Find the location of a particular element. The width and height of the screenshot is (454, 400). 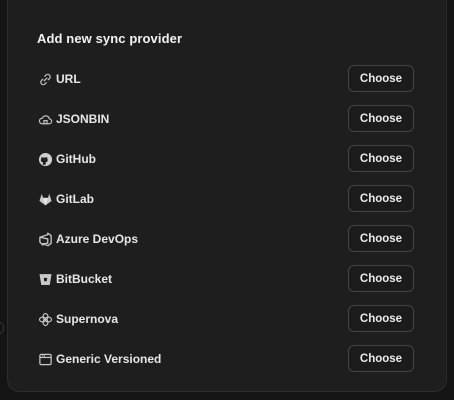

provider-label: URL is located at coordinates (68, 79).